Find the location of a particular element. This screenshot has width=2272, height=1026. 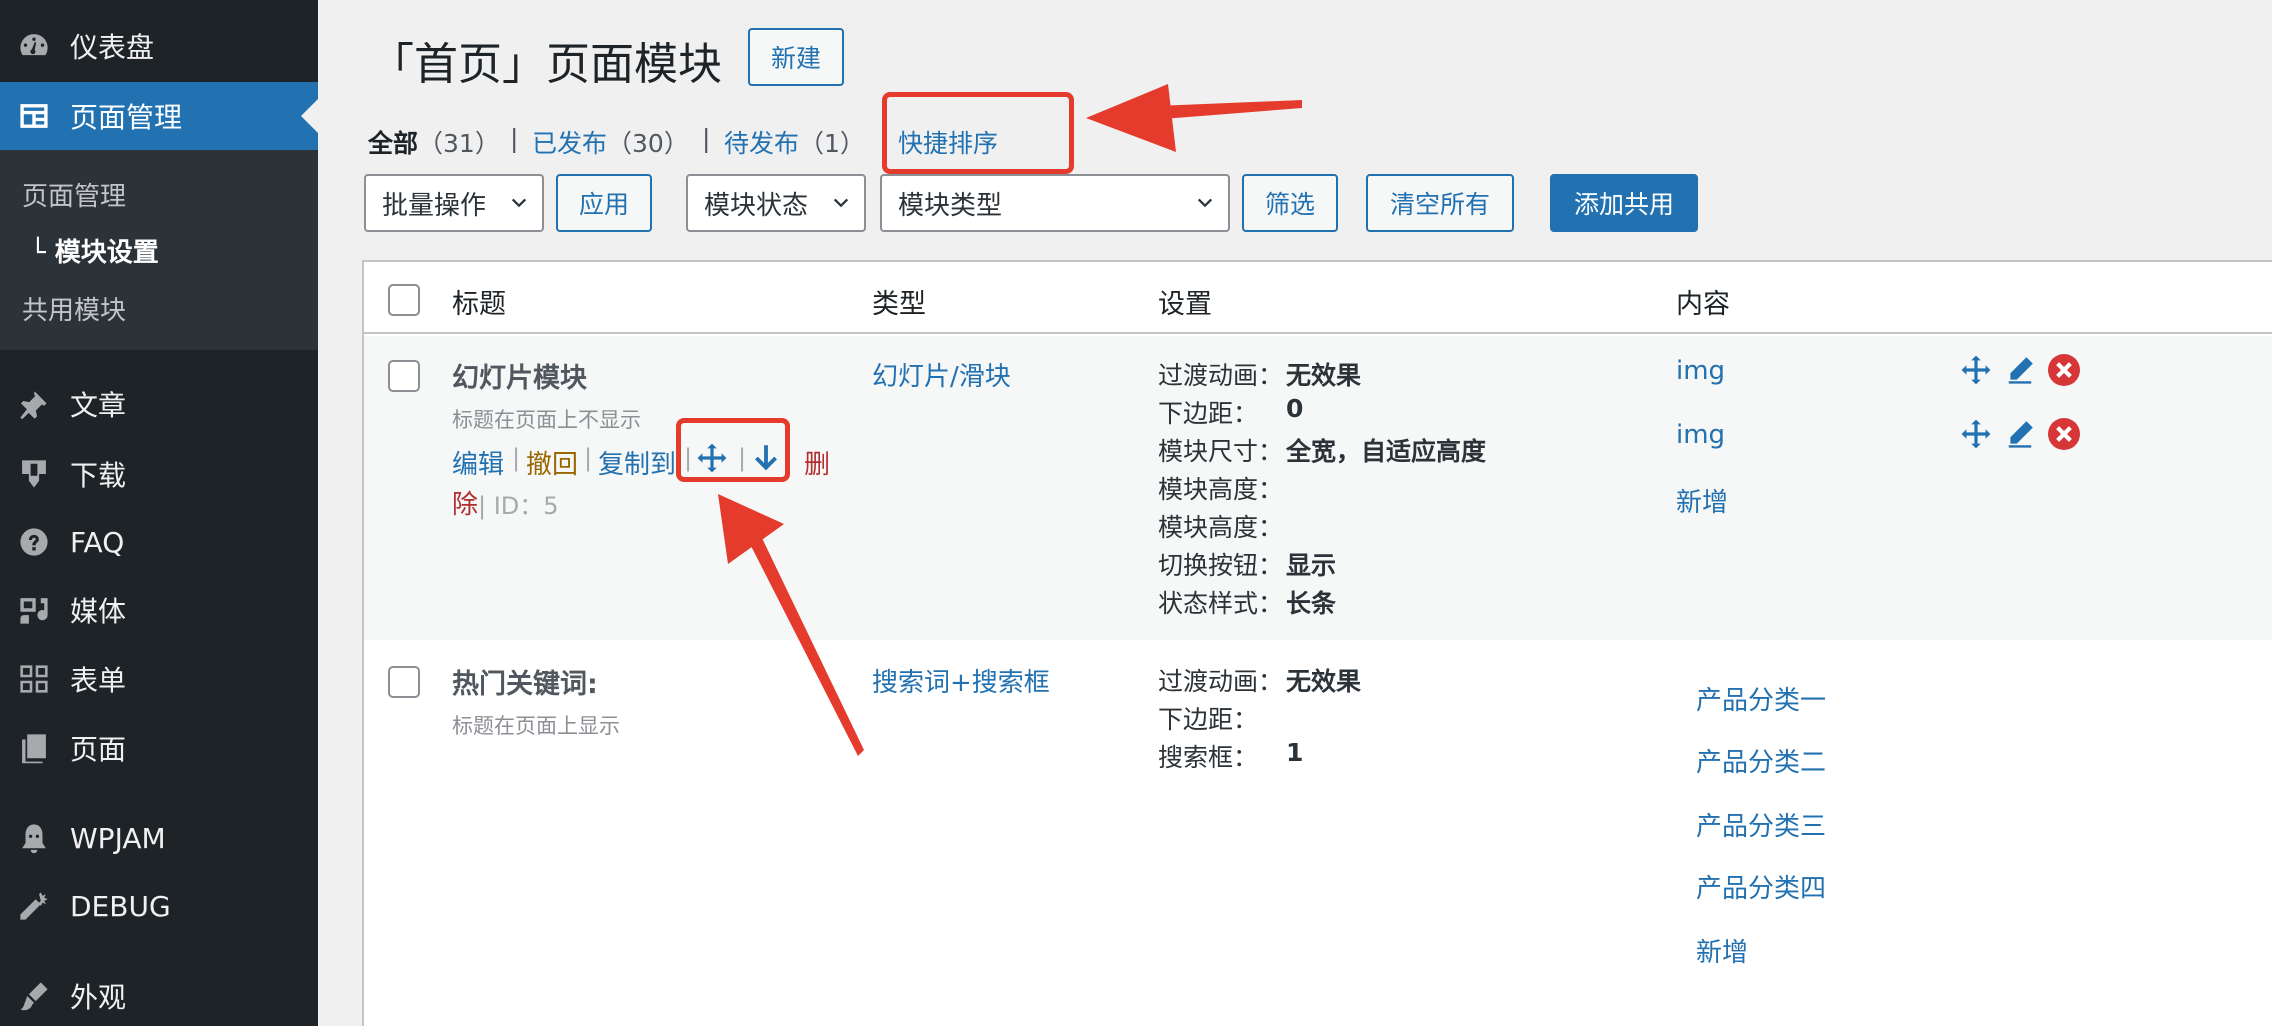

clear-all-button: 清空所有 is located at coordinates (1440, 203).